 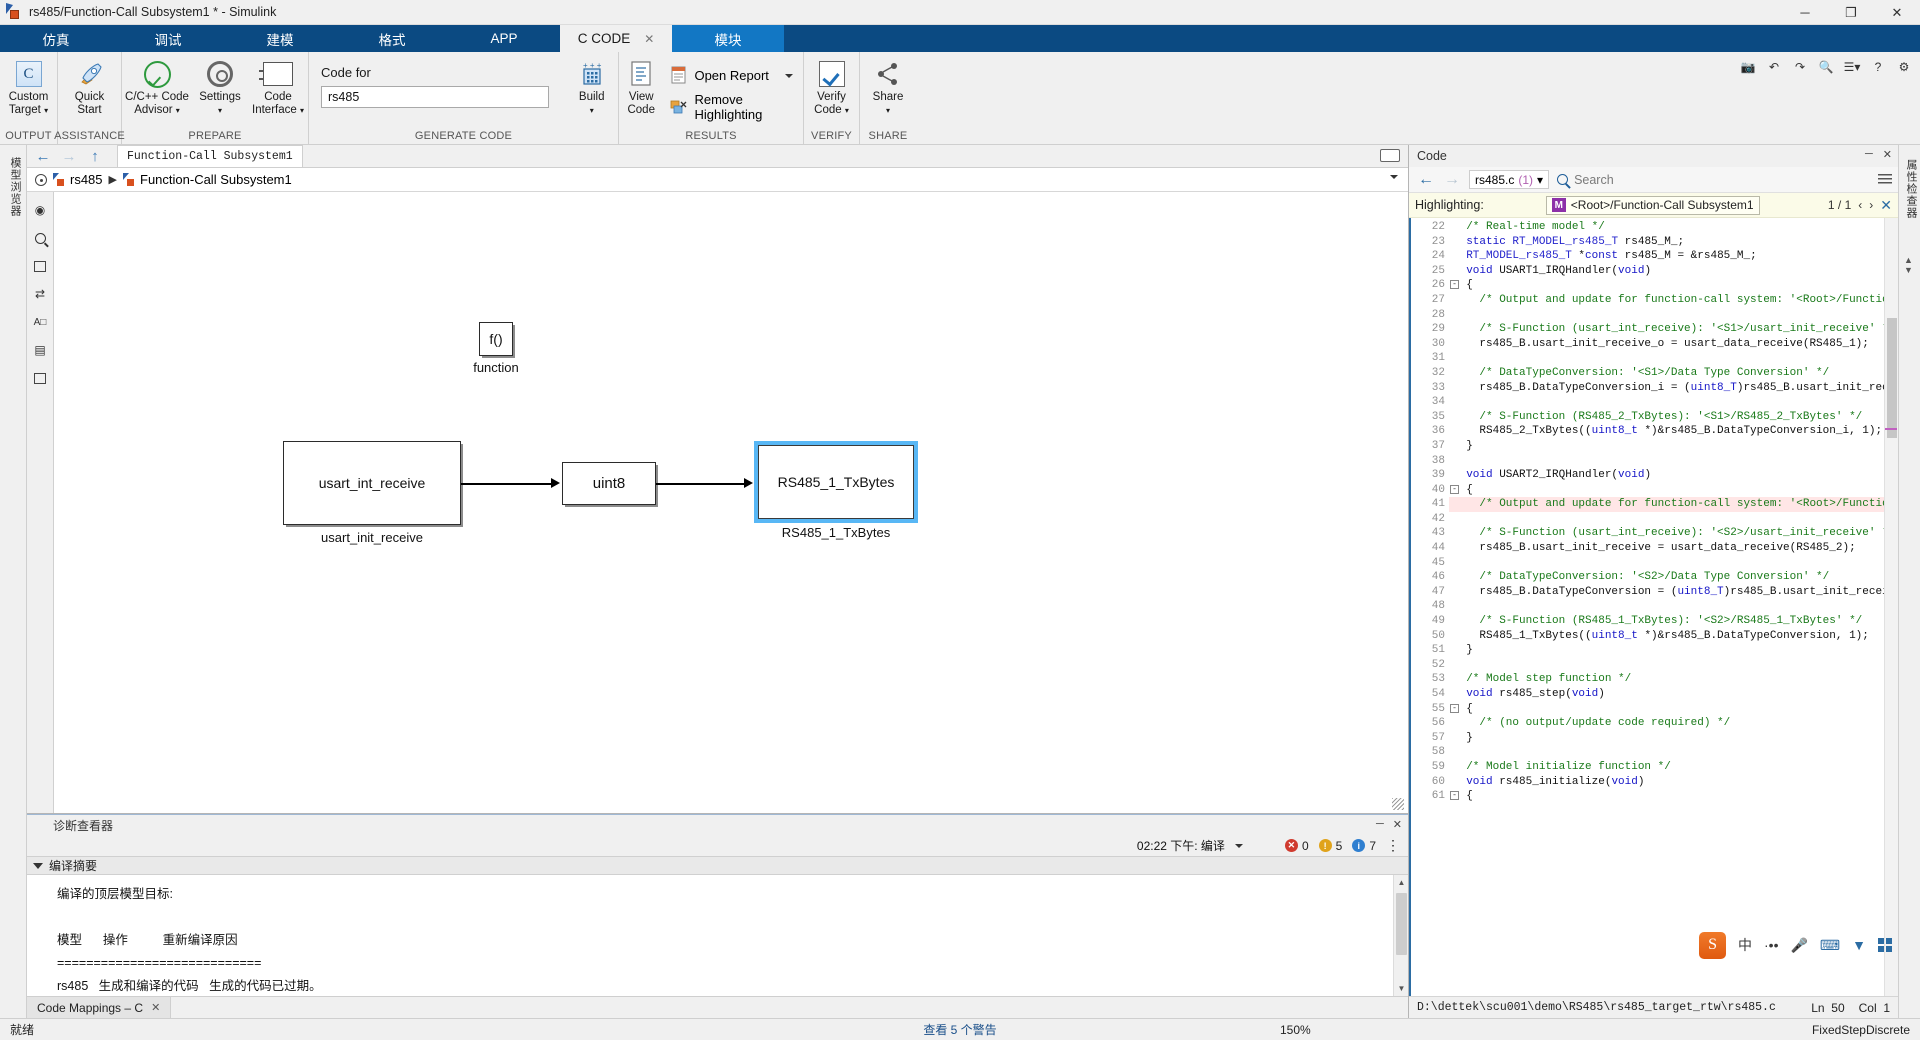 I want to click on keyboard-icon, so click(x=1390, y=155).